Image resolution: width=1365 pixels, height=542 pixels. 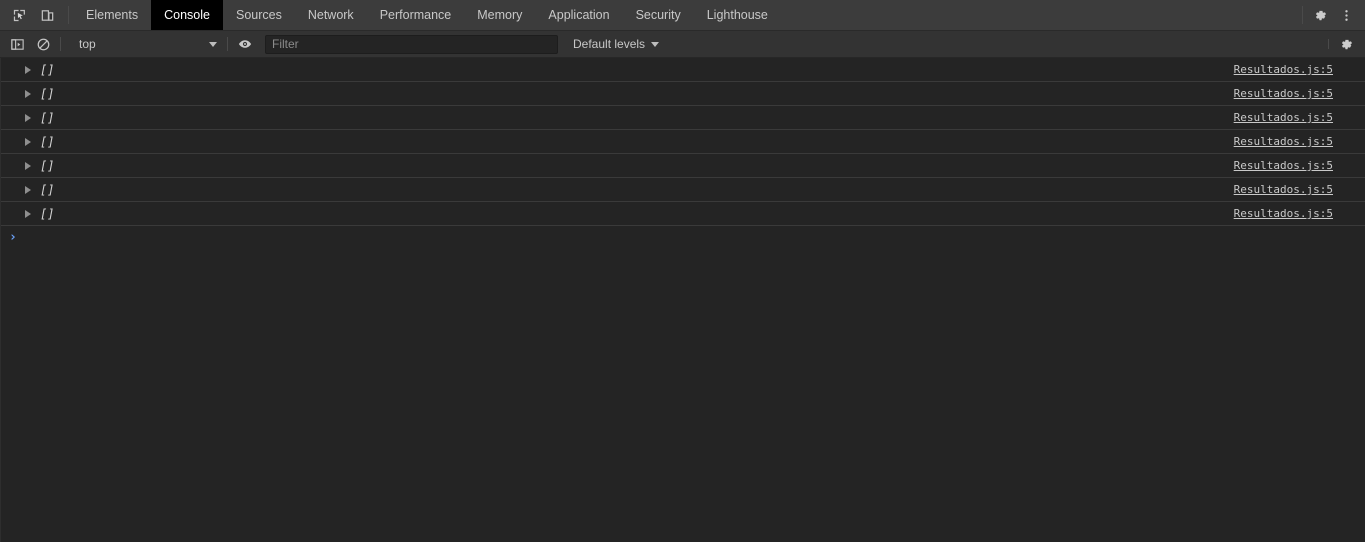 I want to click on tab-performance: Performance, so click(x=416, y=15).